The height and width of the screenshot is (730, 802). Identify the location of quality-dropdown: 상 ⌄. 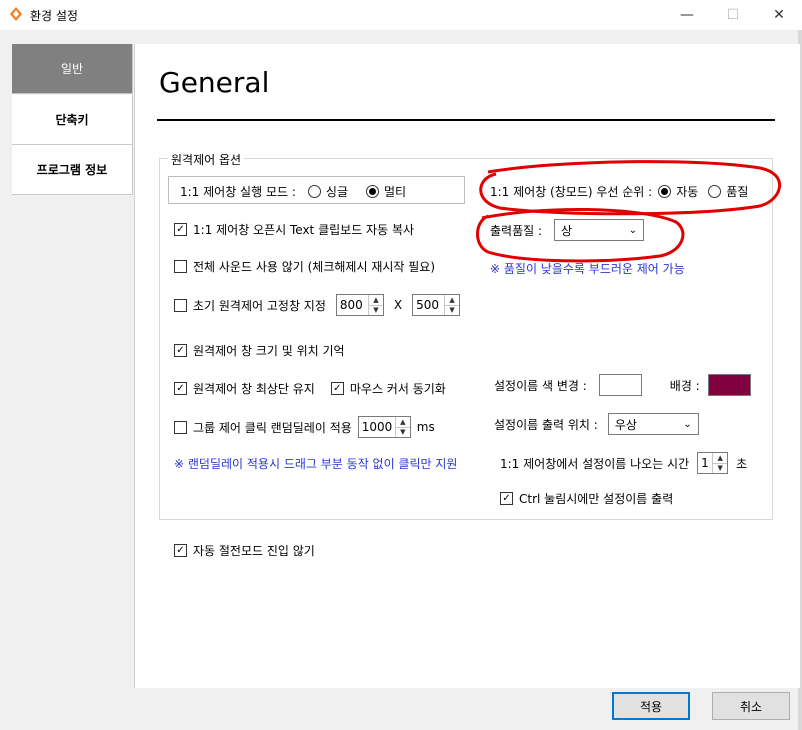
(599, 230).